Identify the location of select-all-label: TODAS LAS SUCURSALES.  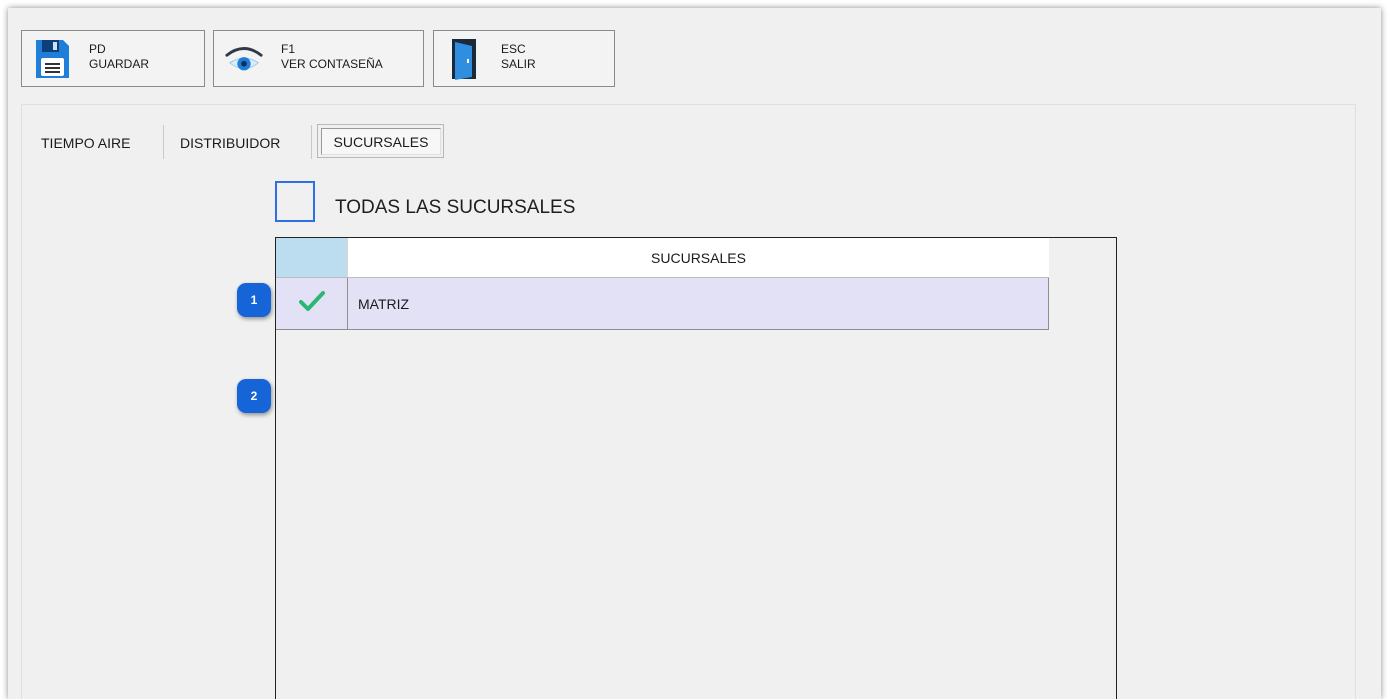
(455, 207).